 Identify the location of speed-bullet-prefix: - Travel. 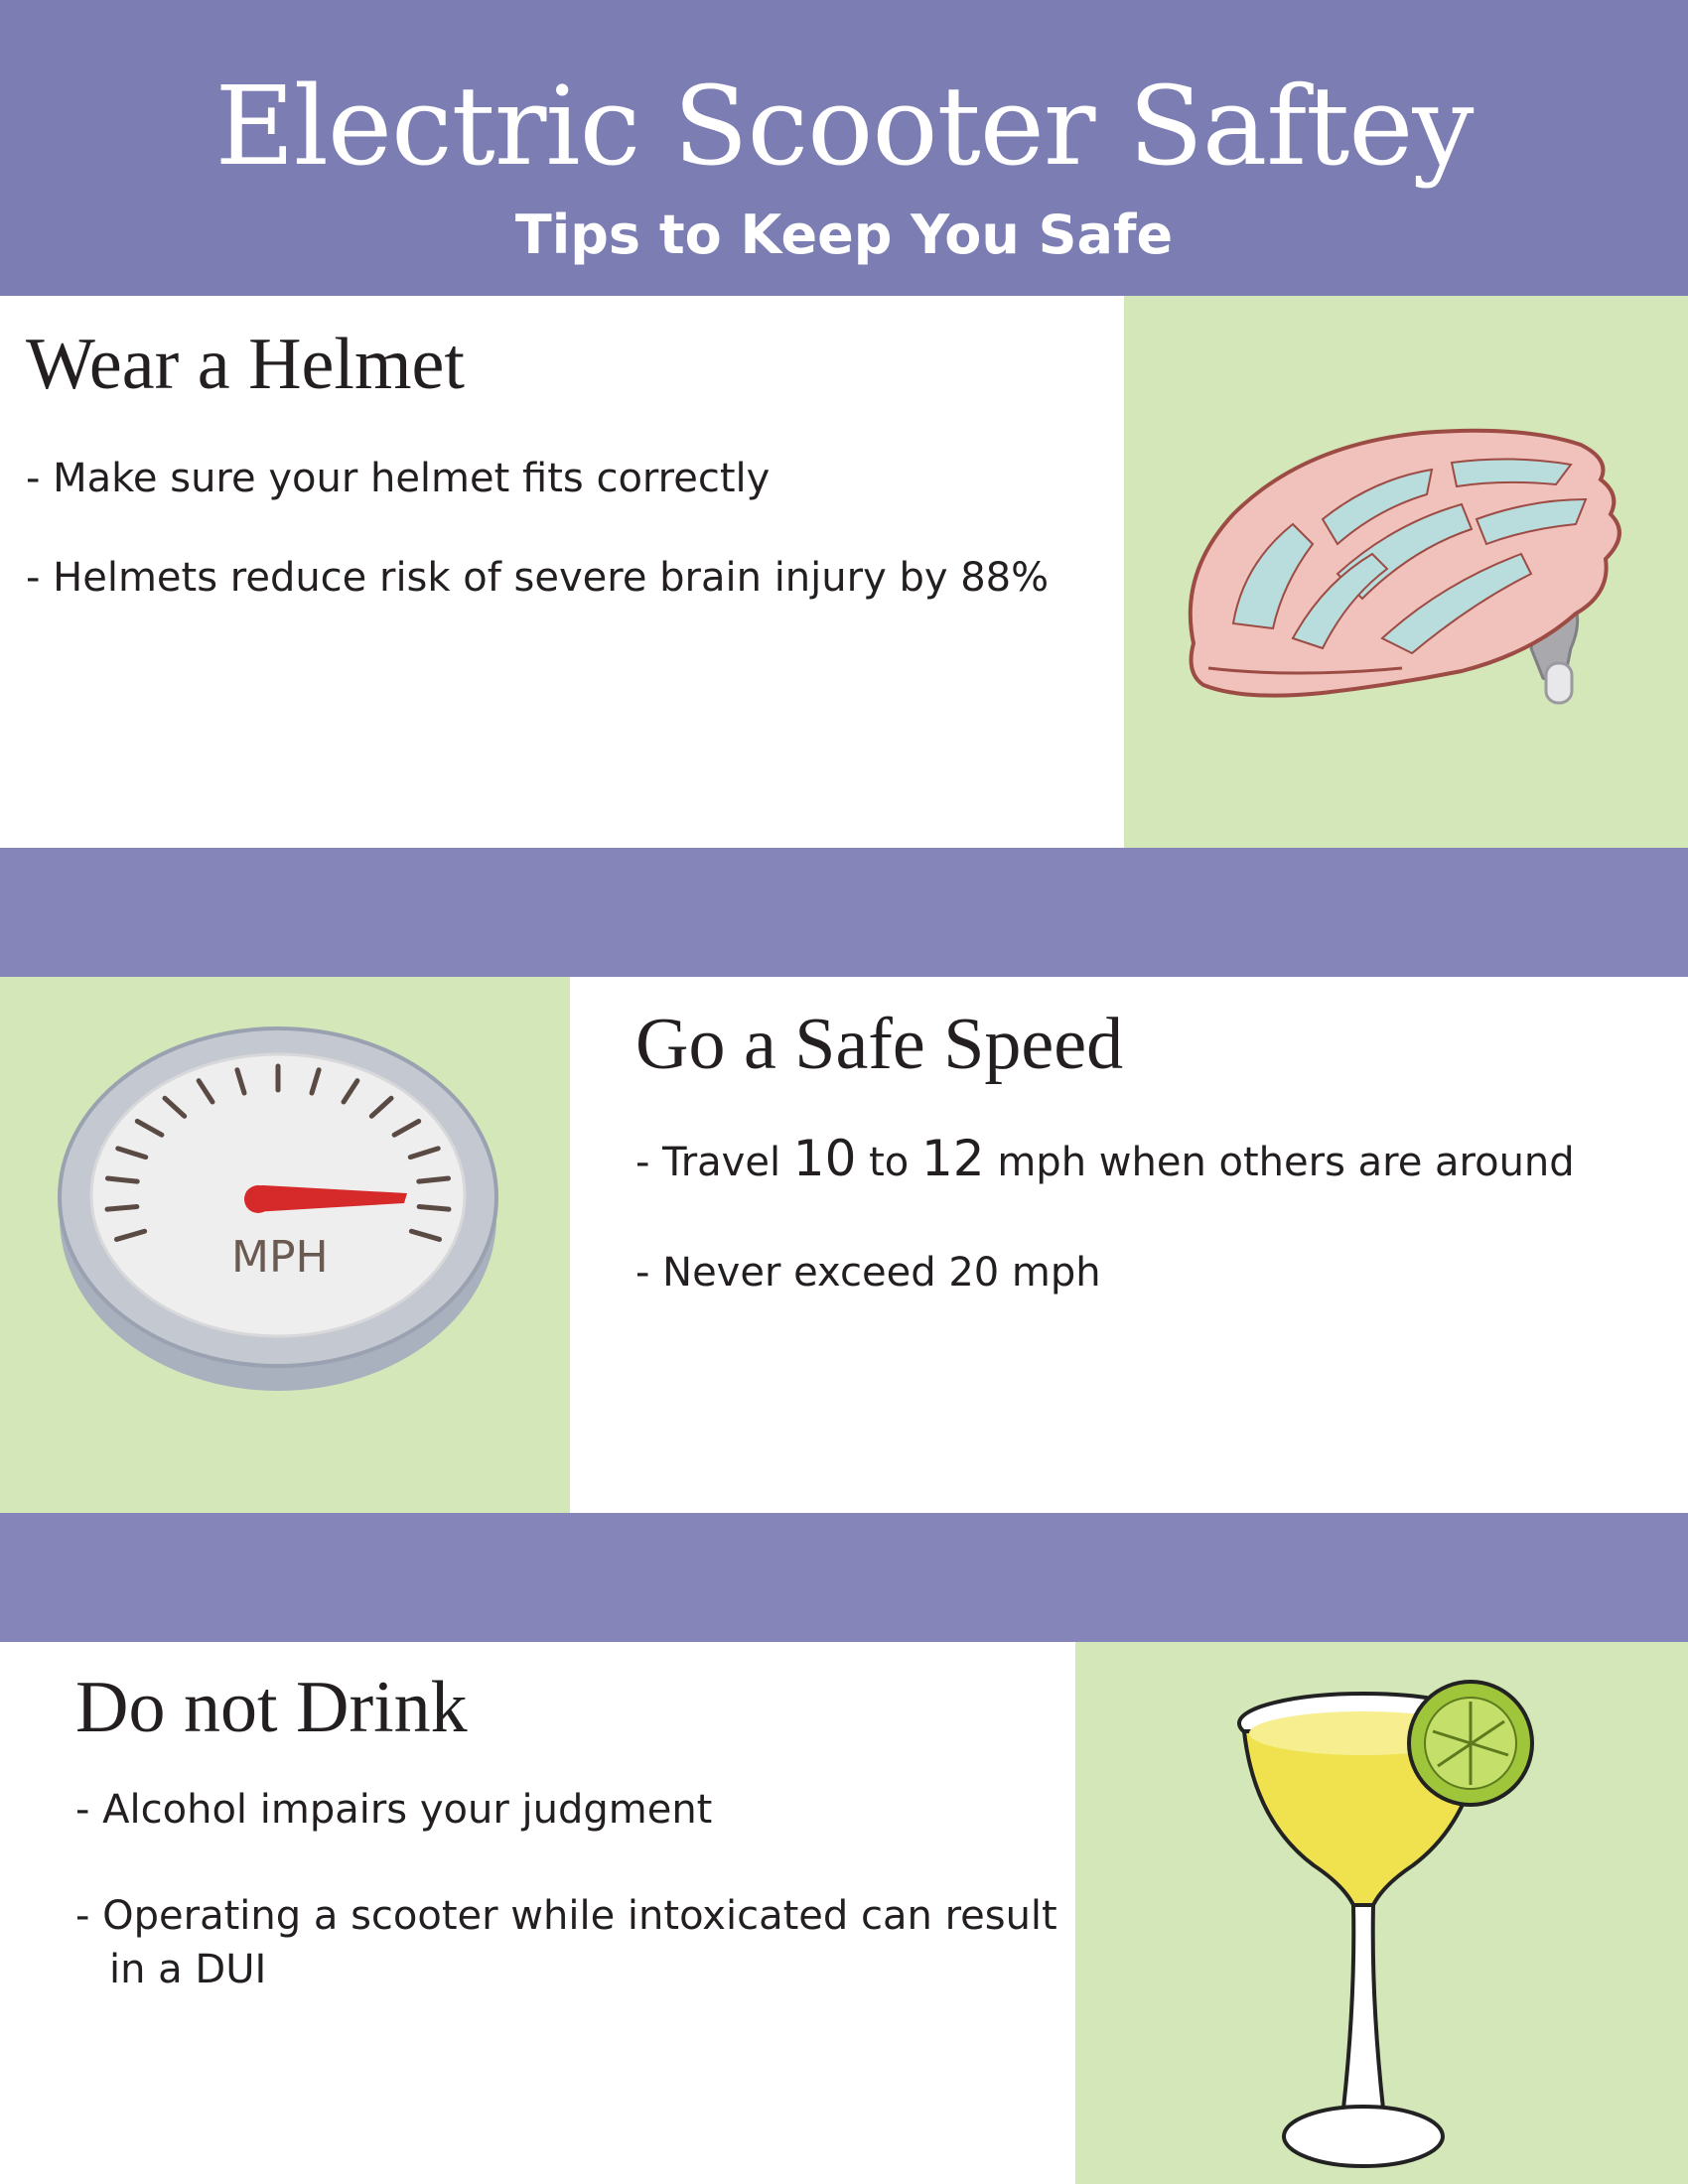
(714, 1162).